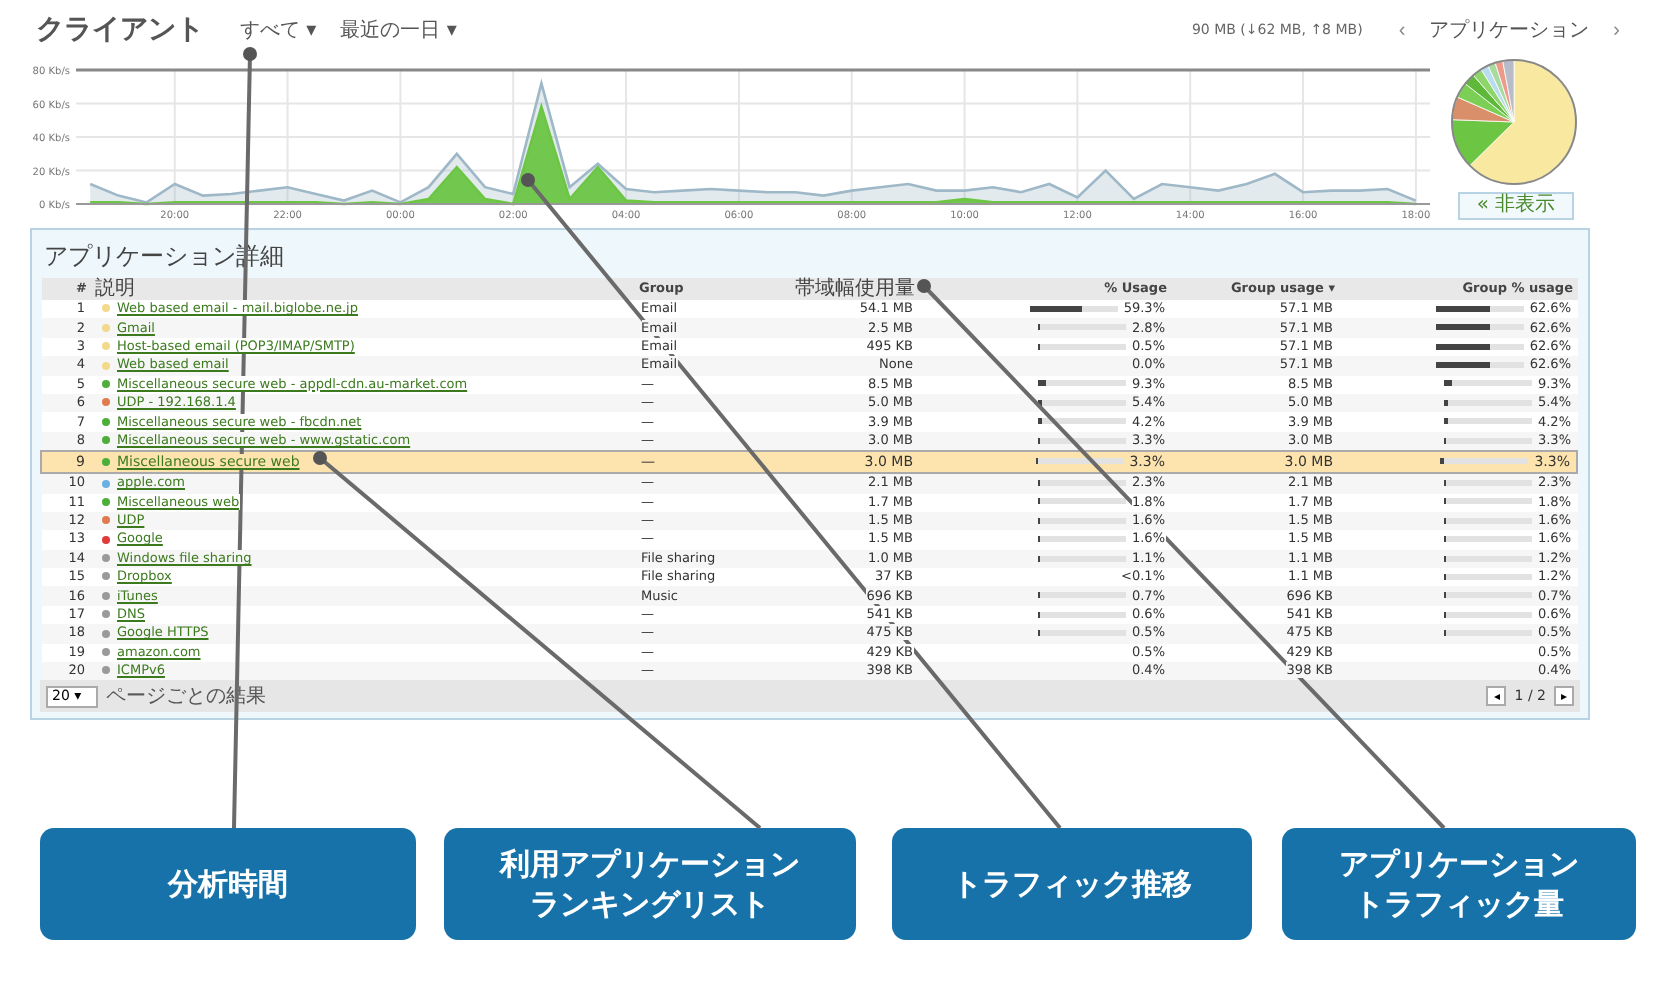  What do you see at coordinates (1402, 30) in the screenshot?
I see `previous-button: ‹` at bounding box center [1402, 30].